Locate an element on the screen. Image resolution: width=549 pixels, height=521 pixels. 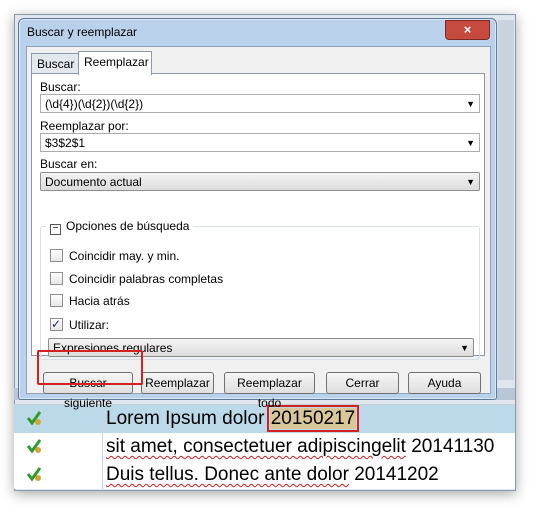
segment-text: Duis tellus. Donec ante dolor 20141202 is located at coordinates (272, 475).